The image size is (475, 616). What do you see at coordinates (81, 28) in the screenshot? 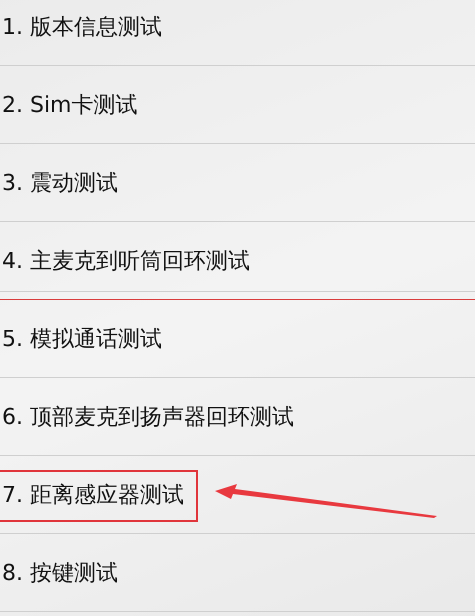
I see `list-item-label: 1. 版本信息测试` at bounding box center [81, 28].